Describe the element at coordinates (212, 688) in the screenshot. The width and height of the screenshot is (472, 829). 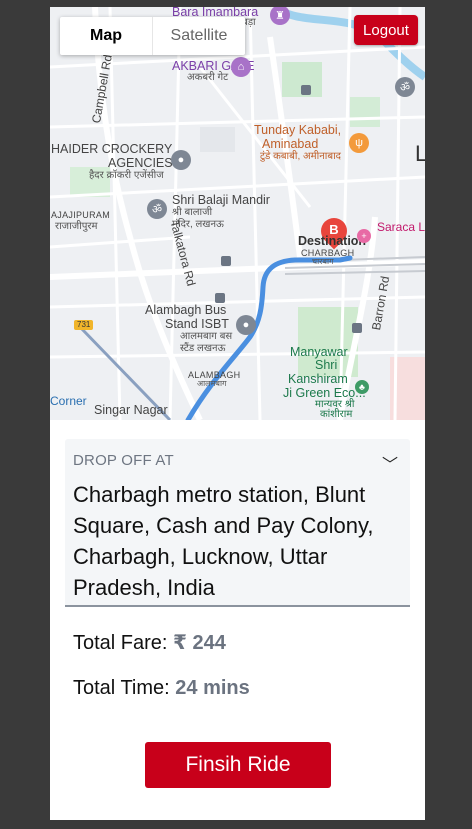
I see `total-time-value: 24 mins` at that location.